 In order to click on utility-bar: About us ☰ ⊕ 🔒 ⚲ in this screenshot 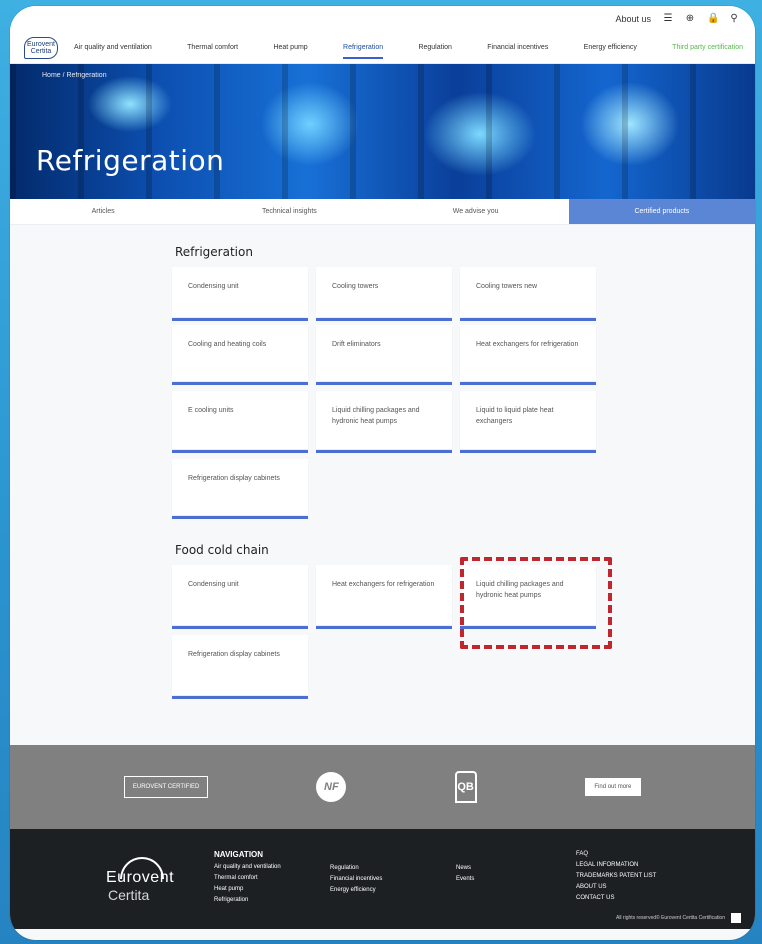, I will do `click(382, 19)`.